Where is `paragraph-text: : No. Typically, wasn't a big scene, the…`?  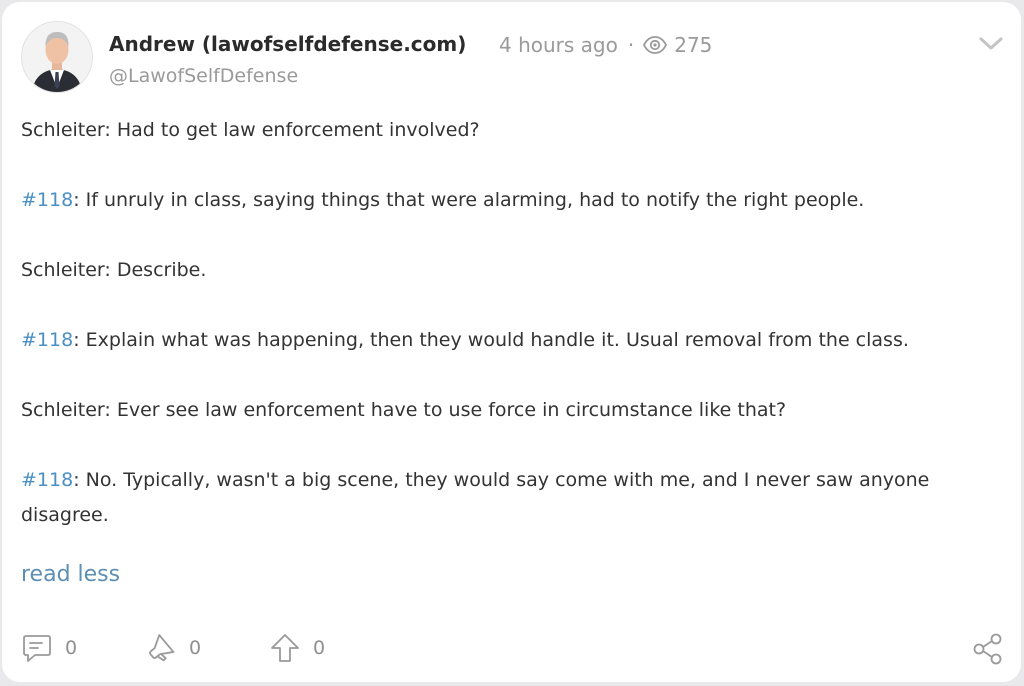
paragraph-text: : No. Typically, wasn't a big scene, the… is located at coordinates (475, 497).